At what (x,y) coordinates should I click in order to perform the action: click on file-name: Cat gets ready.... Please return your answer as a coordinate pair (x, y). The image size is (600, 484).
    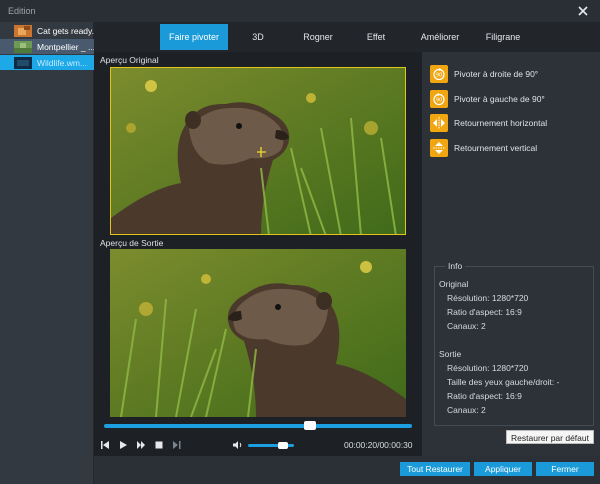
    Looking at the image, I should click on (65, 30).